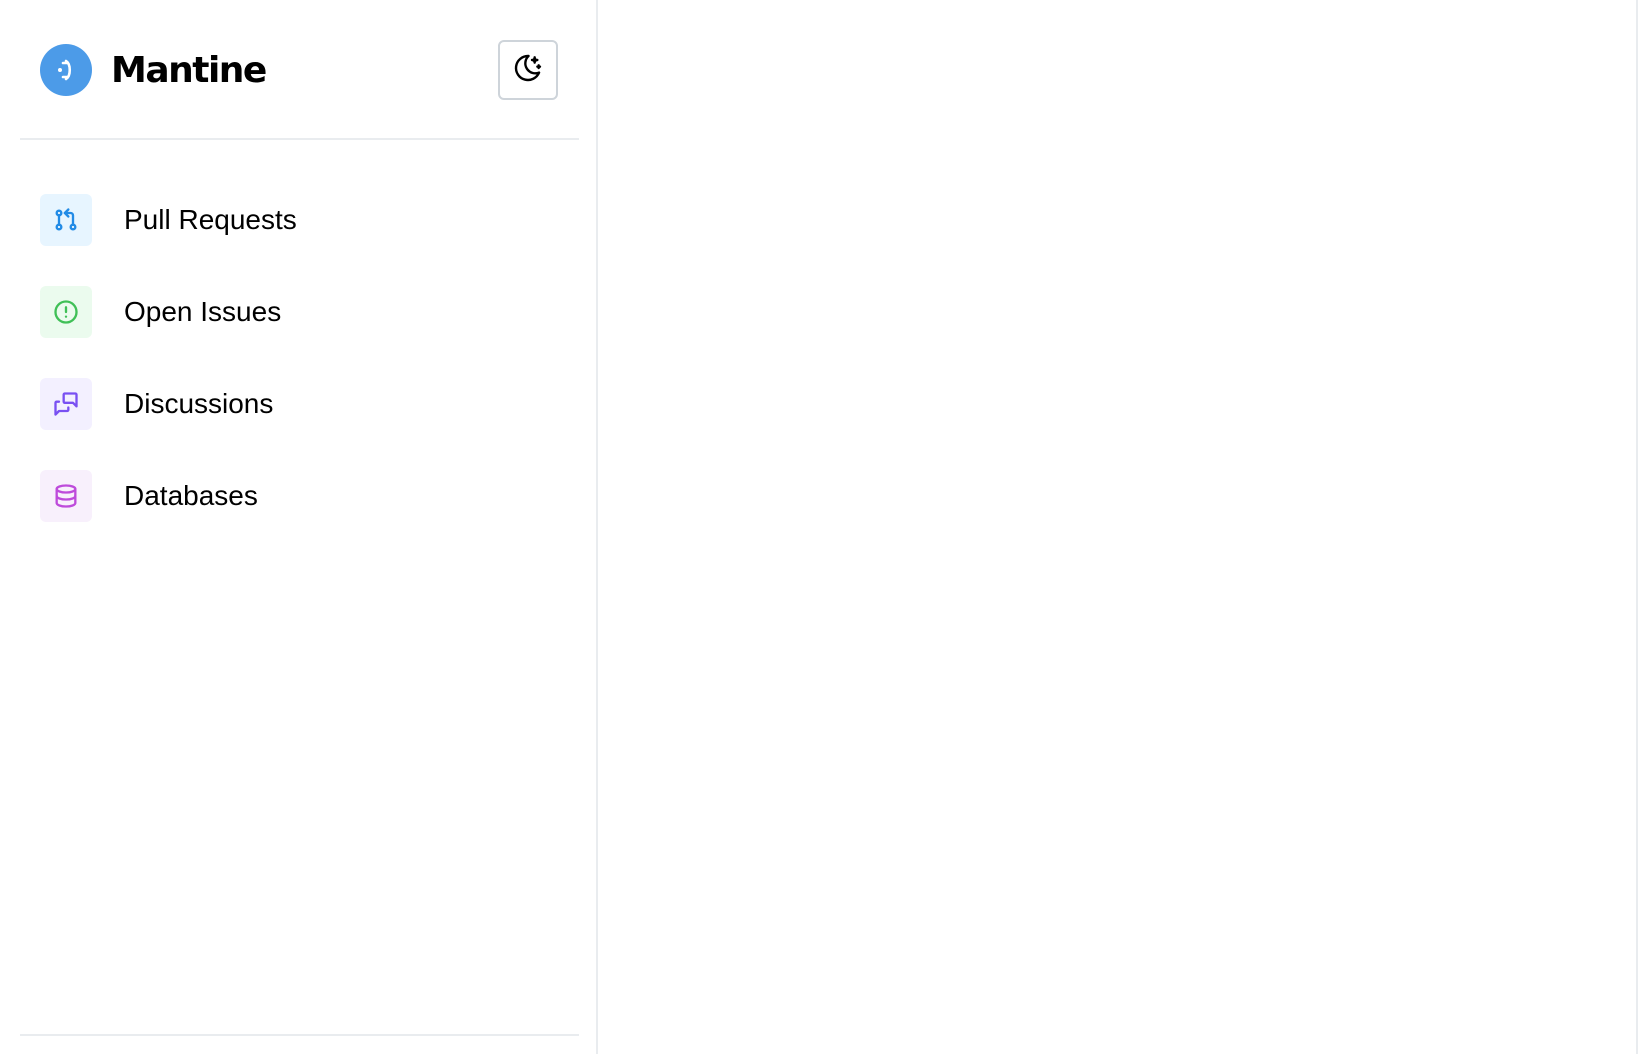 Image resolution: width=1642 pixels, height=1054 pixels. Describe the element at coordinates (66, 70) in the screenshot. I see `mantine-logo-icon` at that location.